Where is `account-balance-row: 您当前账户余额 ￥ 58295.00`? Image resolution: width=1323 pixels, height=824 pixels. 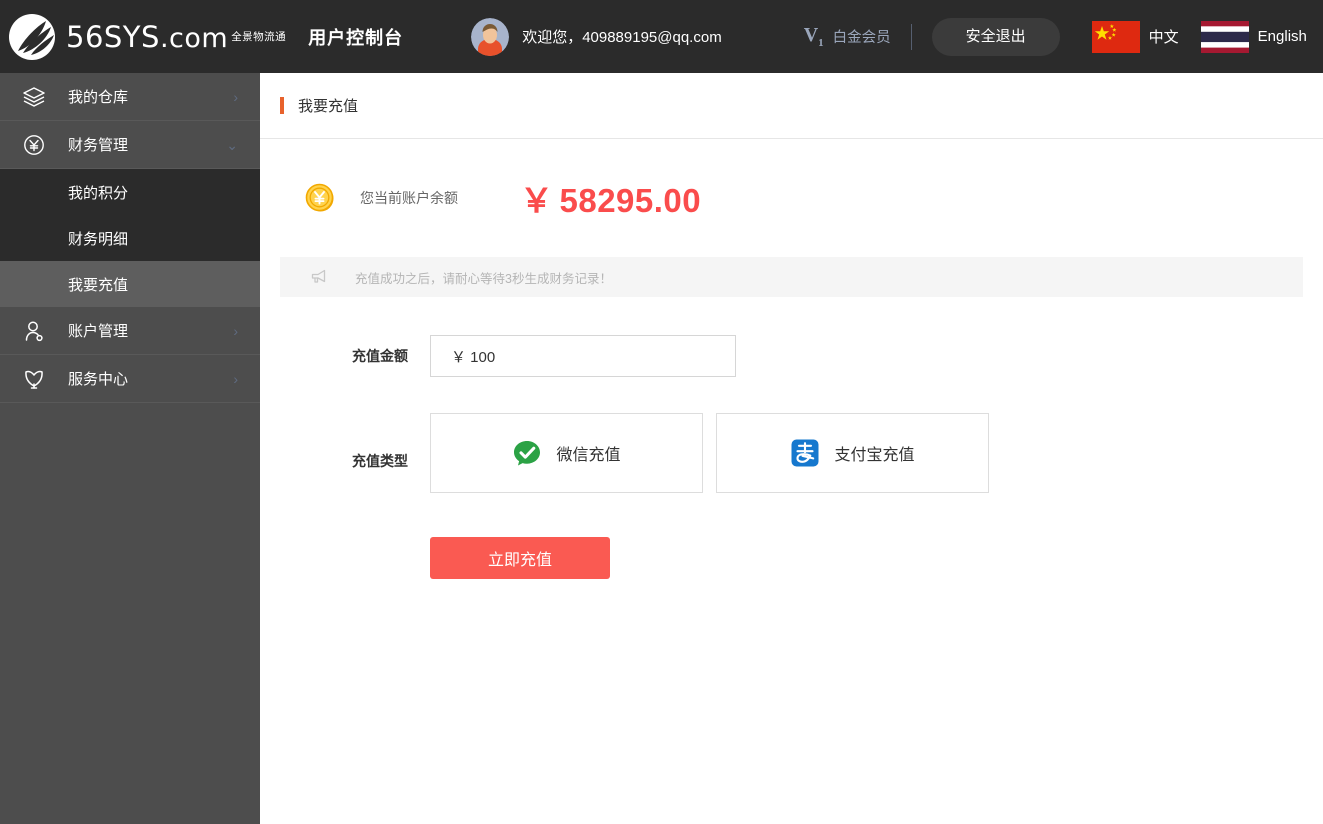 account-balance-row: 您当前账户余额 ￥ 58295.00 is located at coordinates (791, 198).